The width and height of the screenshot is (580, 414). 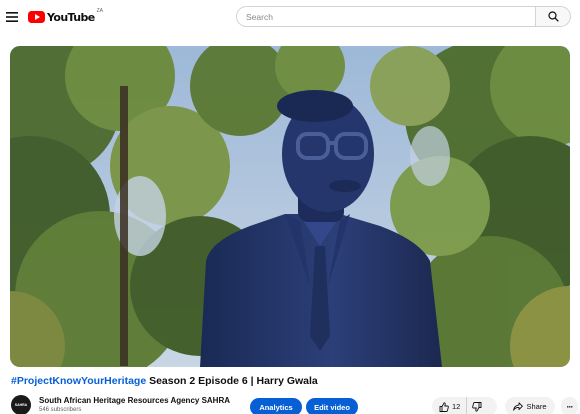 What do you see at coordinates (332, 406) in the screenshot?
I see `edit-video-button: Edit video` at bounding box center [332, 406].